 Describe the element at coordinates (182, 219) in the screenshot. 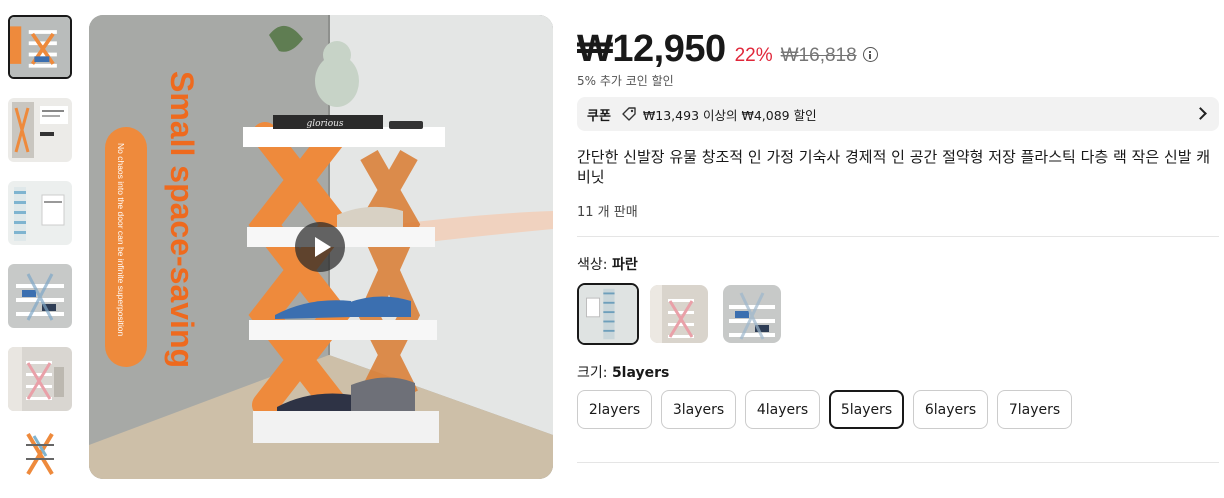

I see `main-image-headline: Small space-saving` at that location.